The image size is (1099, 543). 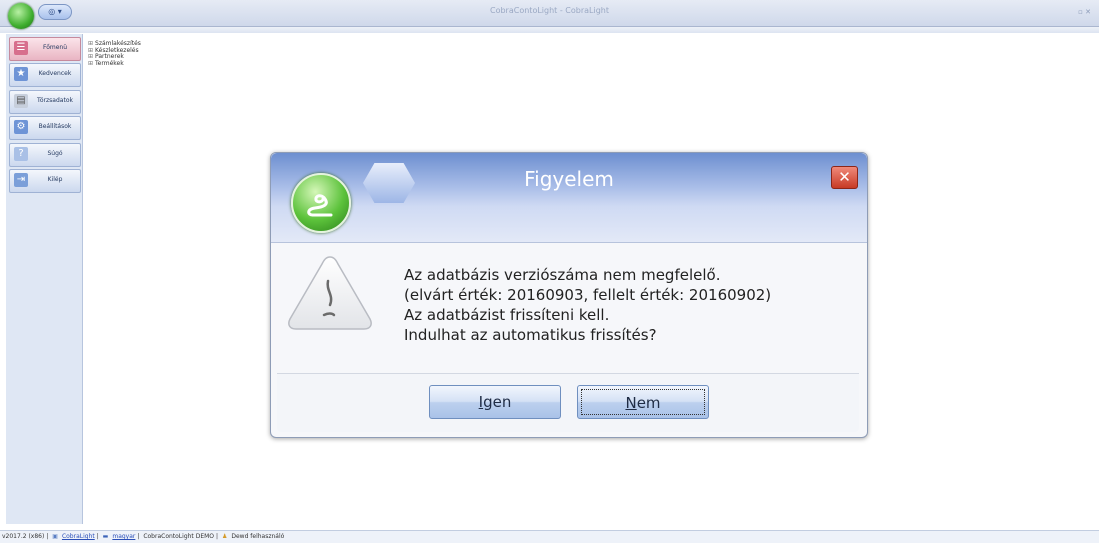 What do you see at coordinates (55, 73) in the screenshot?
I see `sidebar-item-label: Kedvencek` at bounding box center [55, 73].